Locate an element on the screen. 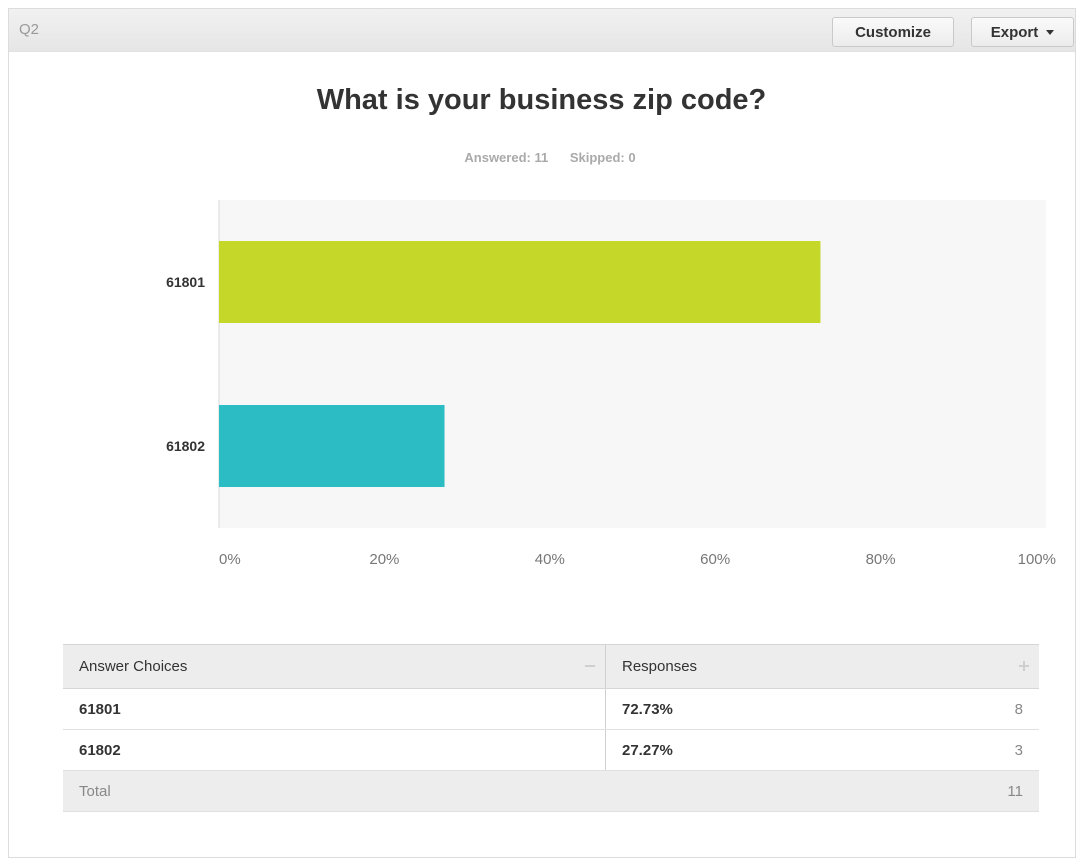 This screenshot has height=865, width=1083. answer-choices-header-label: Answer Choices is located at coordinates (133, 666).